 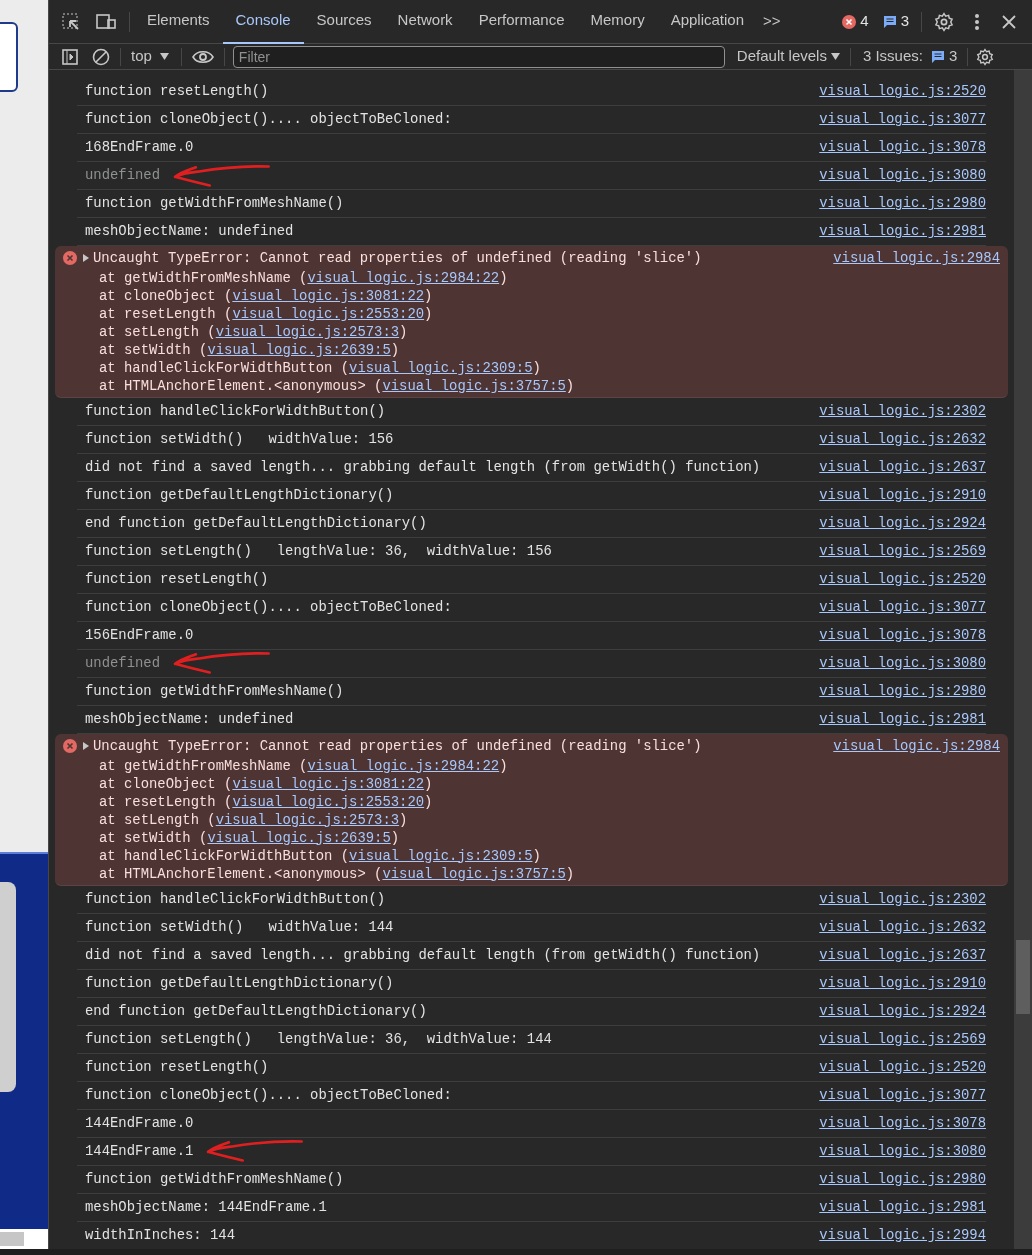 What do you see at coordinates (150, 56) in the screenshot?
I see `context-dropdown: top` at bounding box center [150, 56].